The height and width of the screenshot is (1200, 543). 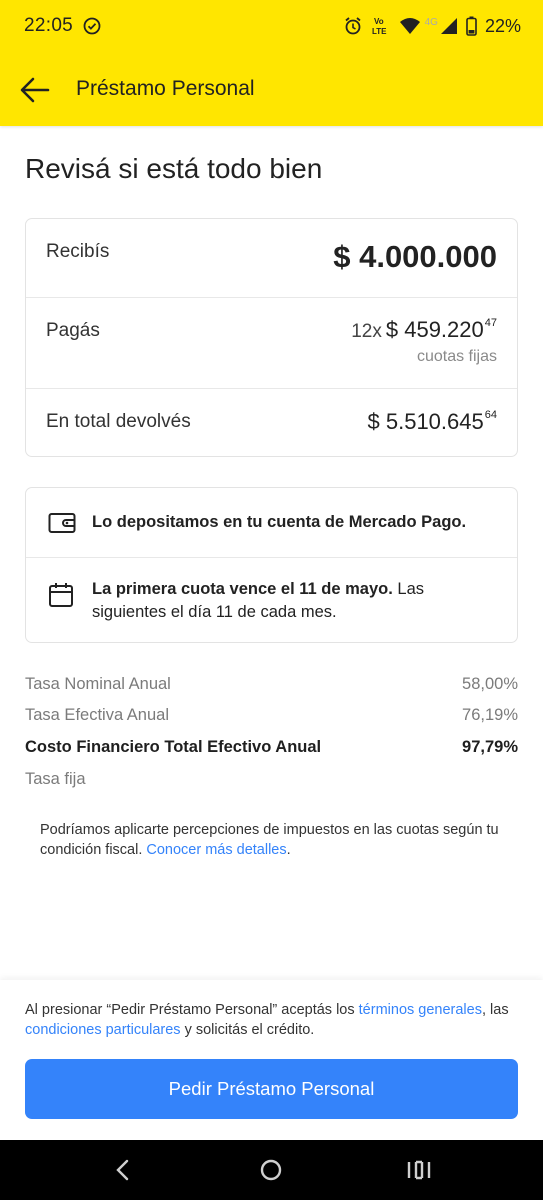 I want to click on rate-label: Costo Financiero Total Efectivo Anual, so click(x=173, y=747).